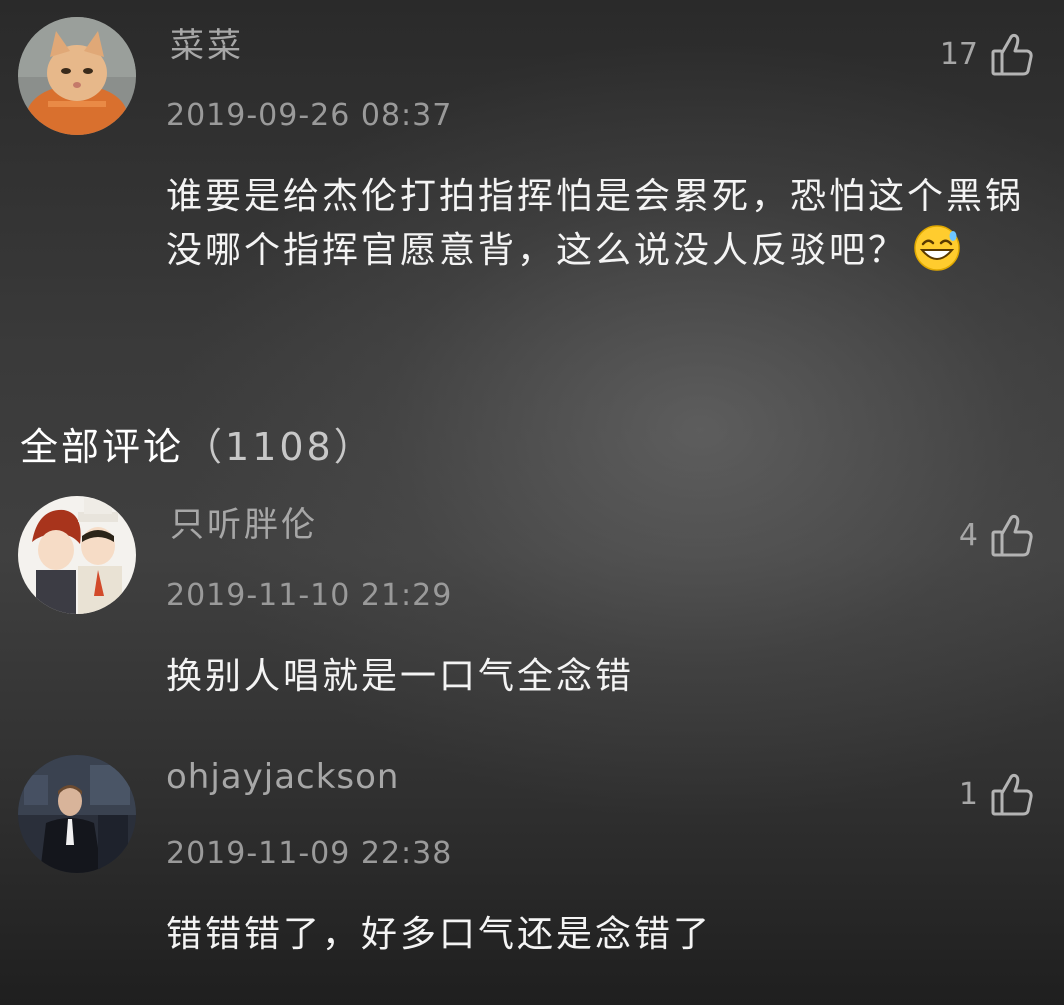 The width and height of the screenshot is (1064, 1005). What do you see at coordinates (102, 447) in the screenshot?
I see `section-title: 全部评论` at bounding box center [102, 447].